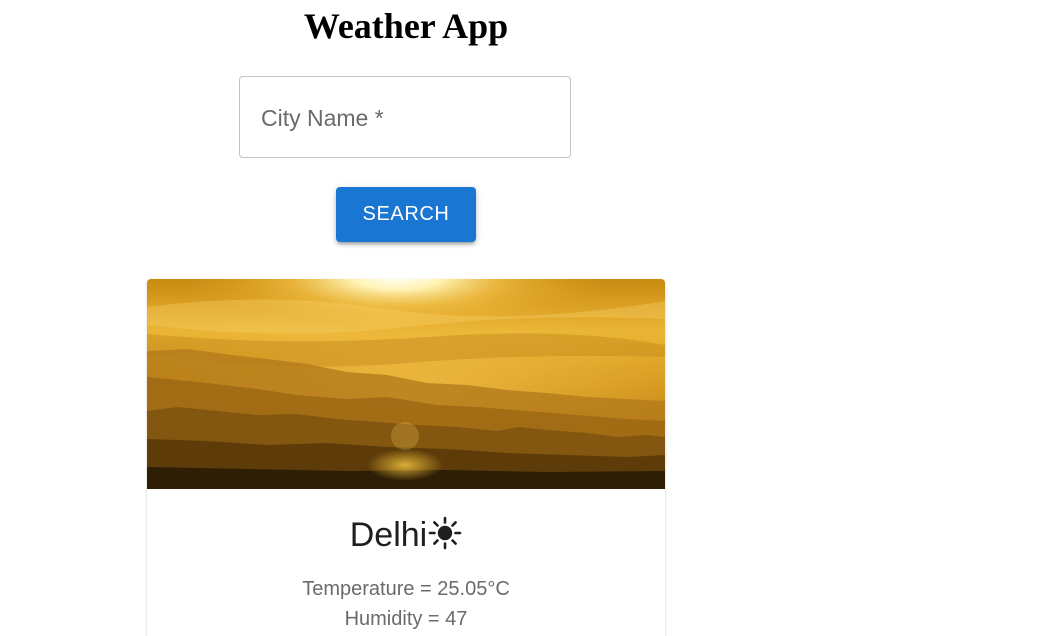  I want to click on city-heading: Delhi, so click(406, 535).